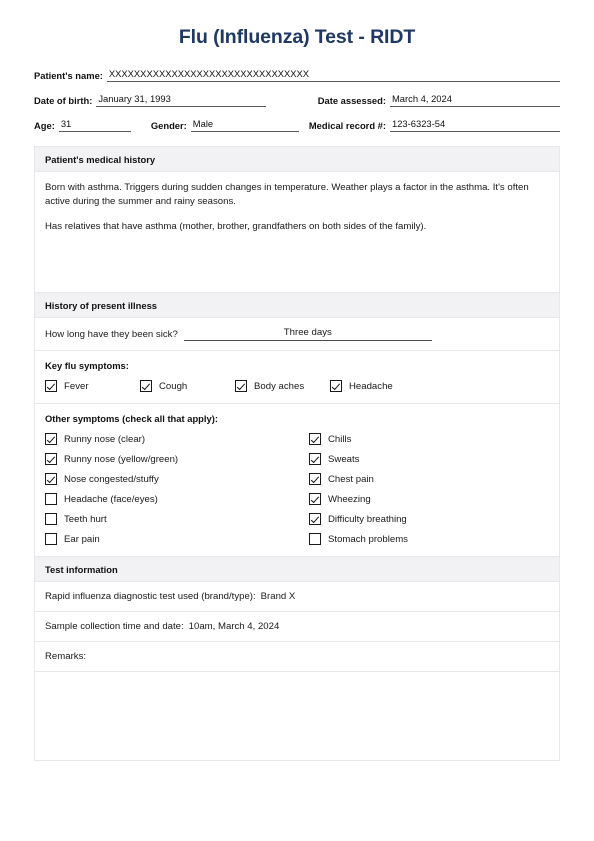 The height and width of the screenshot is (841, 594). I want to click on sick-duration-row: How long have they been sick? Three days, so click(297, 334).